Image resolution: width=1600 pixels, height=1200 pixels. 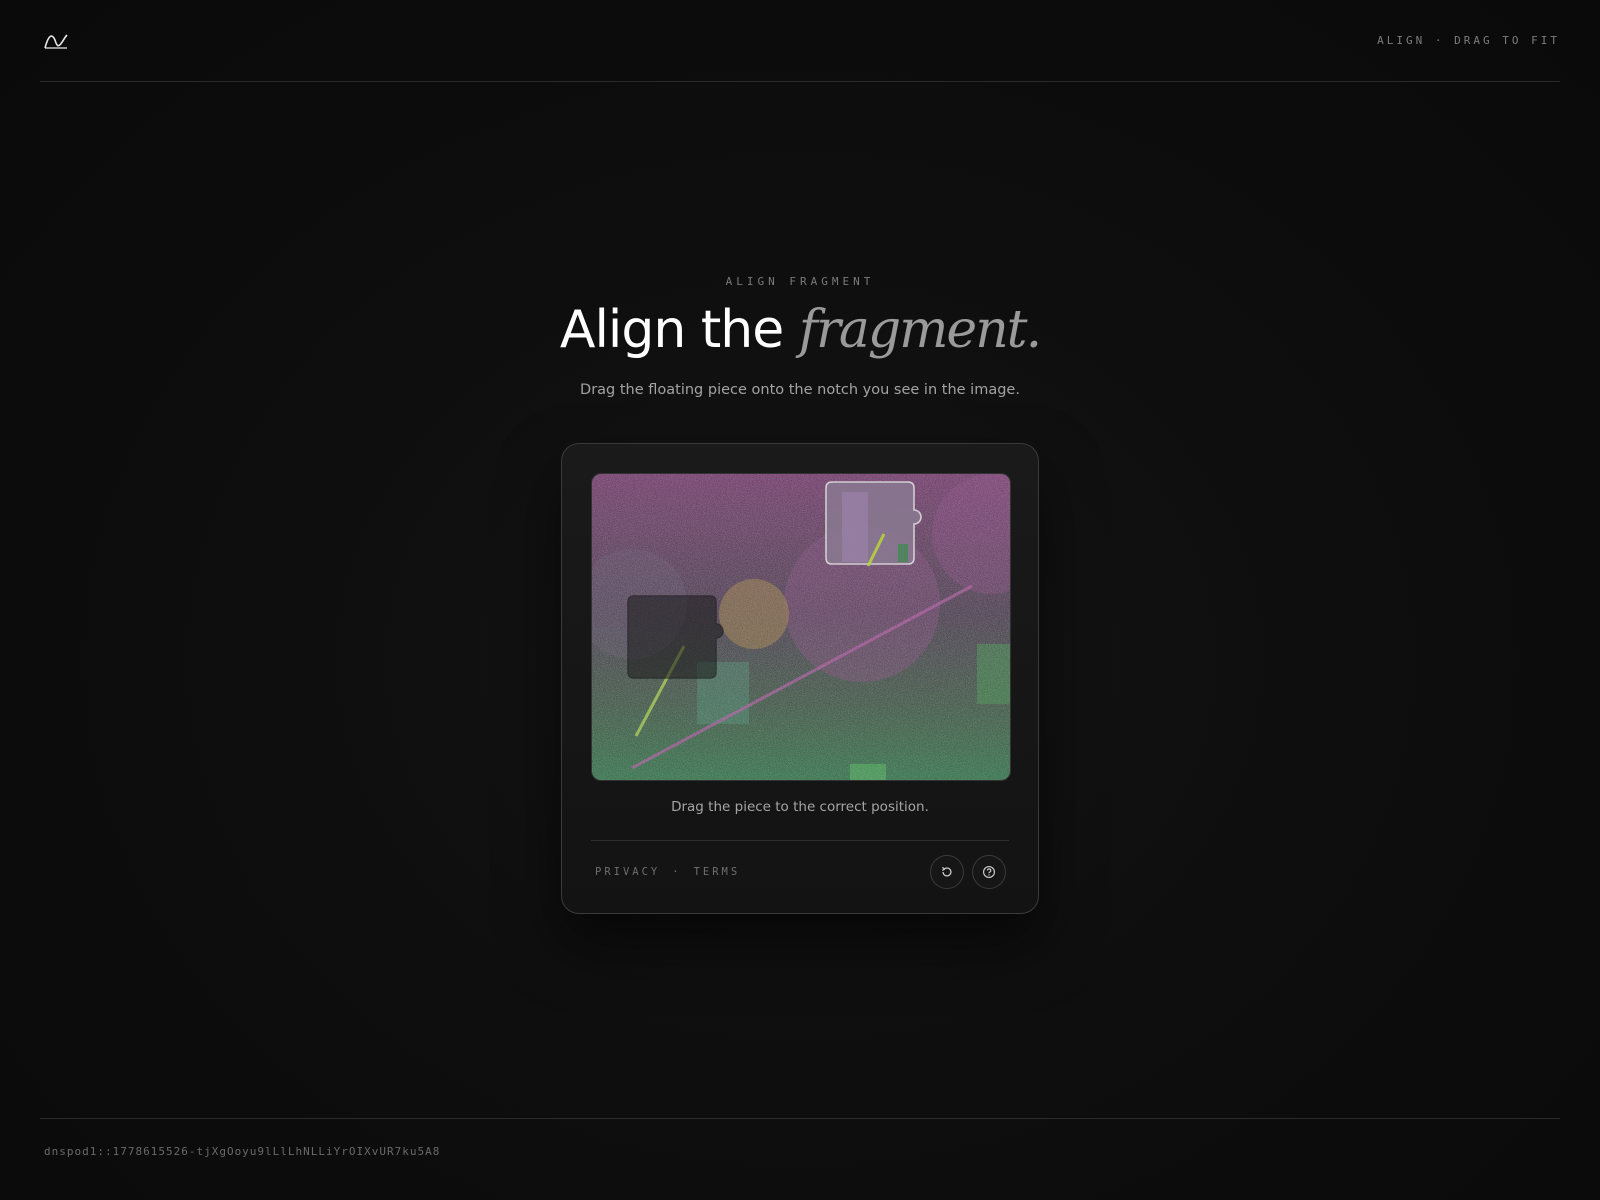 I want to click on terms-link: TERMS, so click(x=717, y=872).